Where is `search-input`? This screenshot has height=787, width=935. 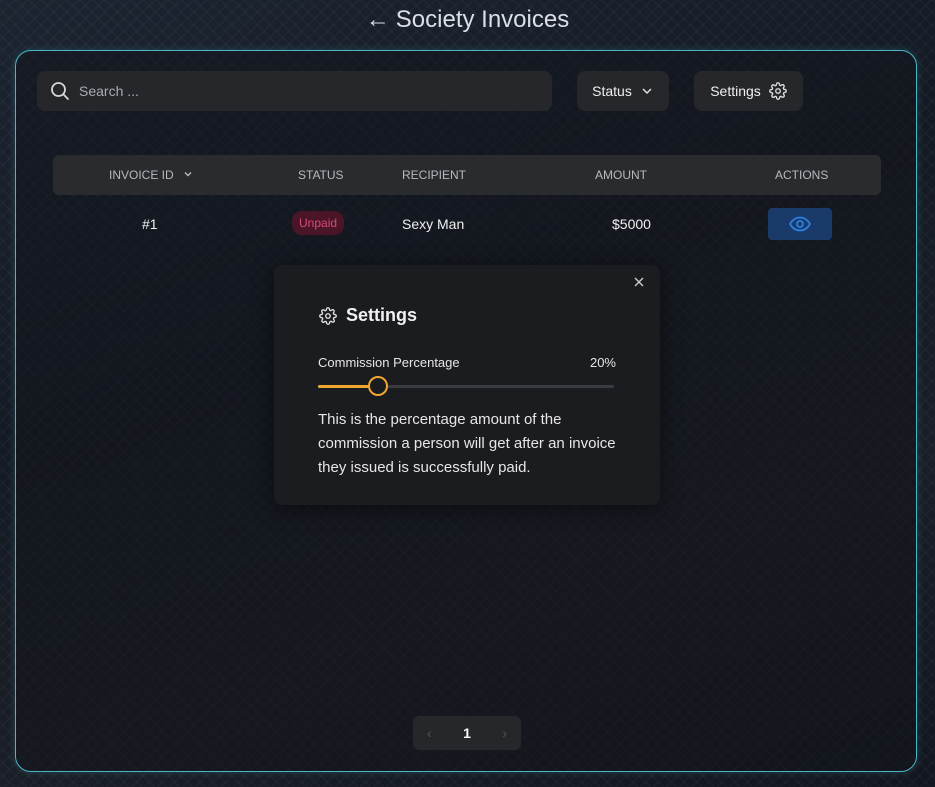
search-input is located at coordinates (299, 91).